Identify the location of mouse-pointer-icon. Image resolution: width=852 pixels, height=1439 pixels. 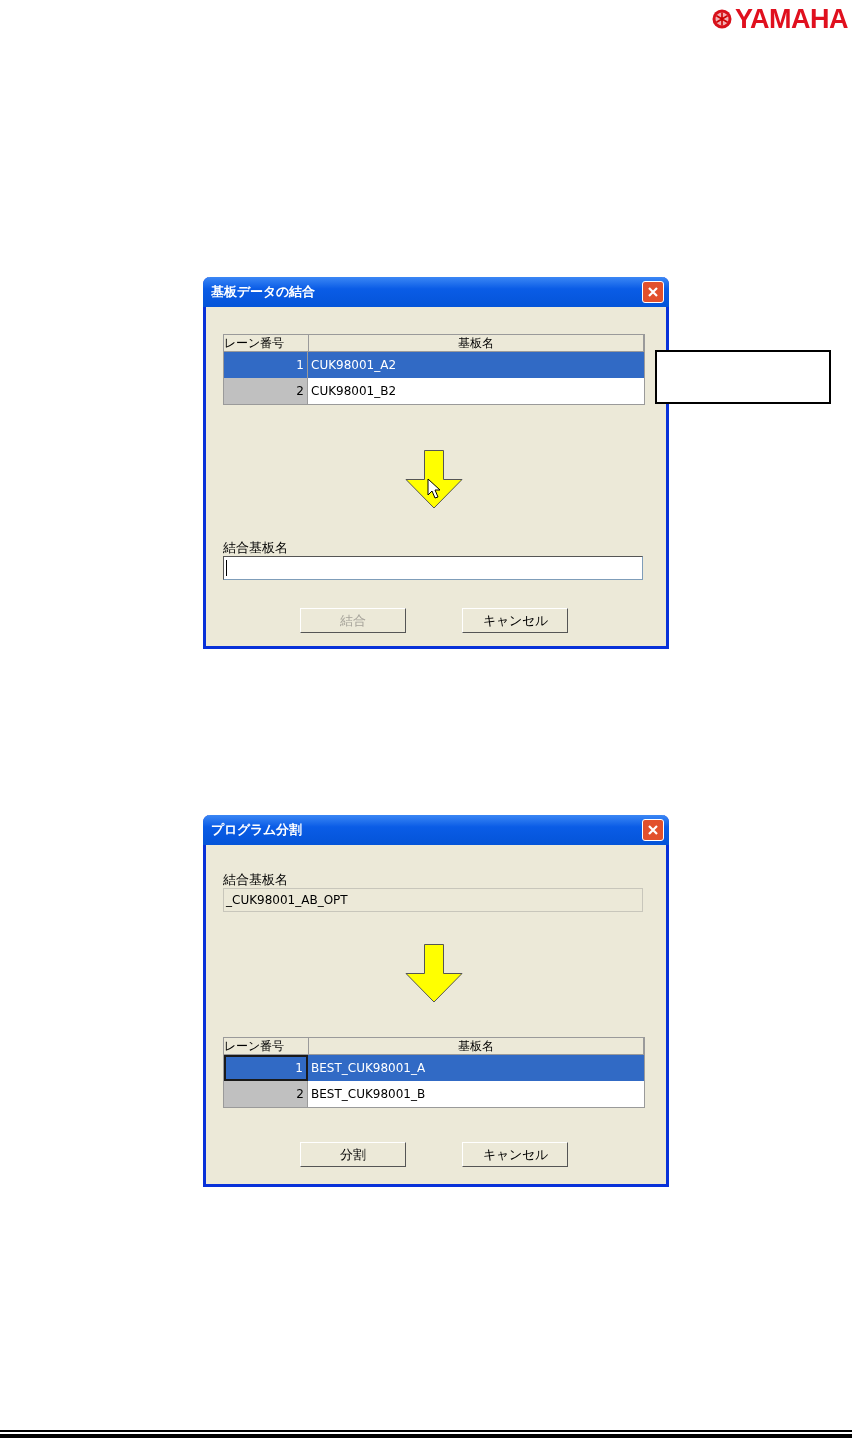
(434, 488).